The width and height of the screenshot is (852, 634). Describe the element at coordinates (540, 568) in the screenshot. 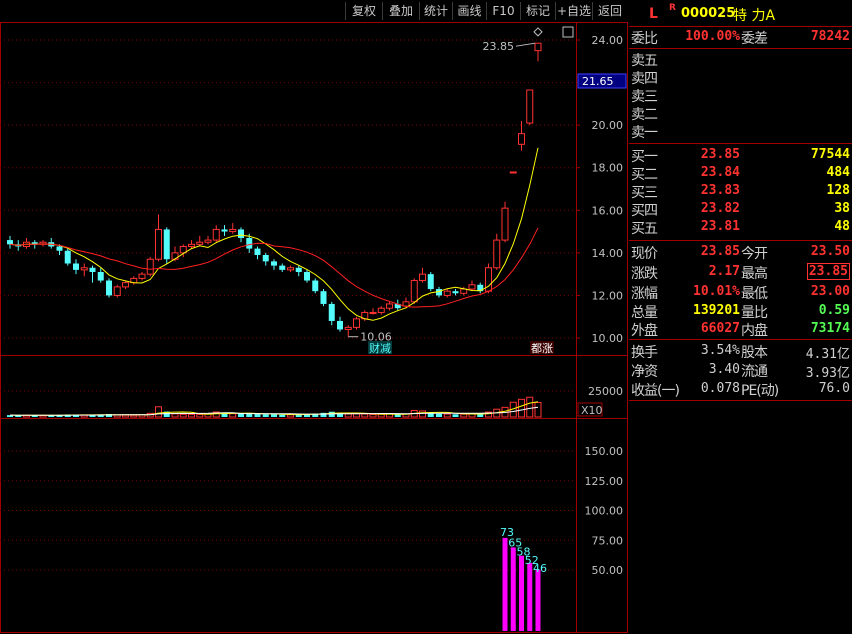

I see `indicator-bar-label: 46` at that location.